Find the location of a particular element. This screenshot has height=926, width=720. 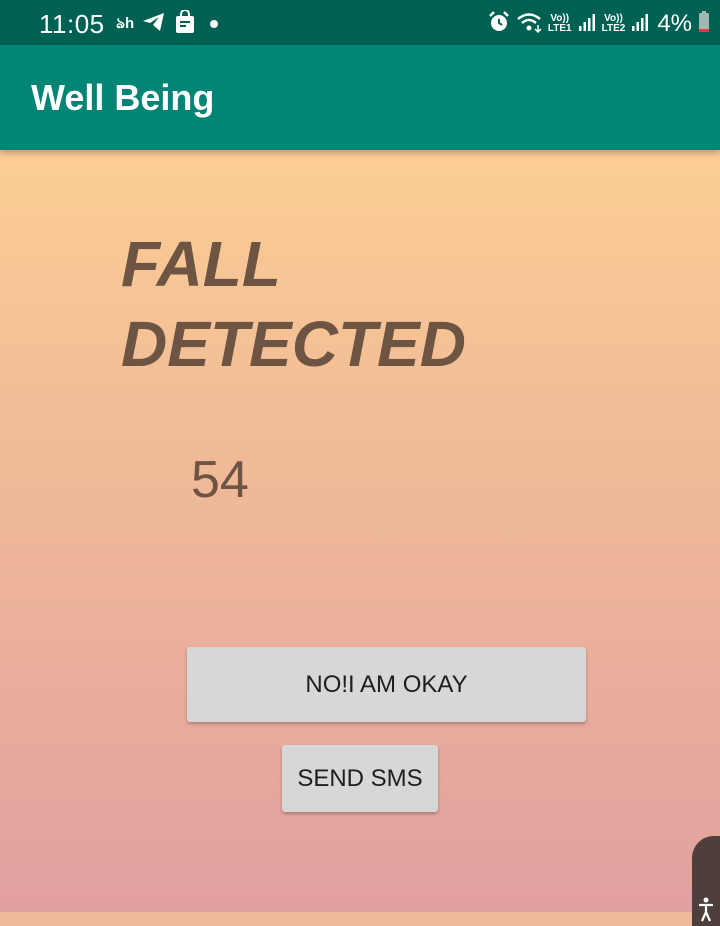

notification-icons: ঌh is located at coordinates (167, 23).